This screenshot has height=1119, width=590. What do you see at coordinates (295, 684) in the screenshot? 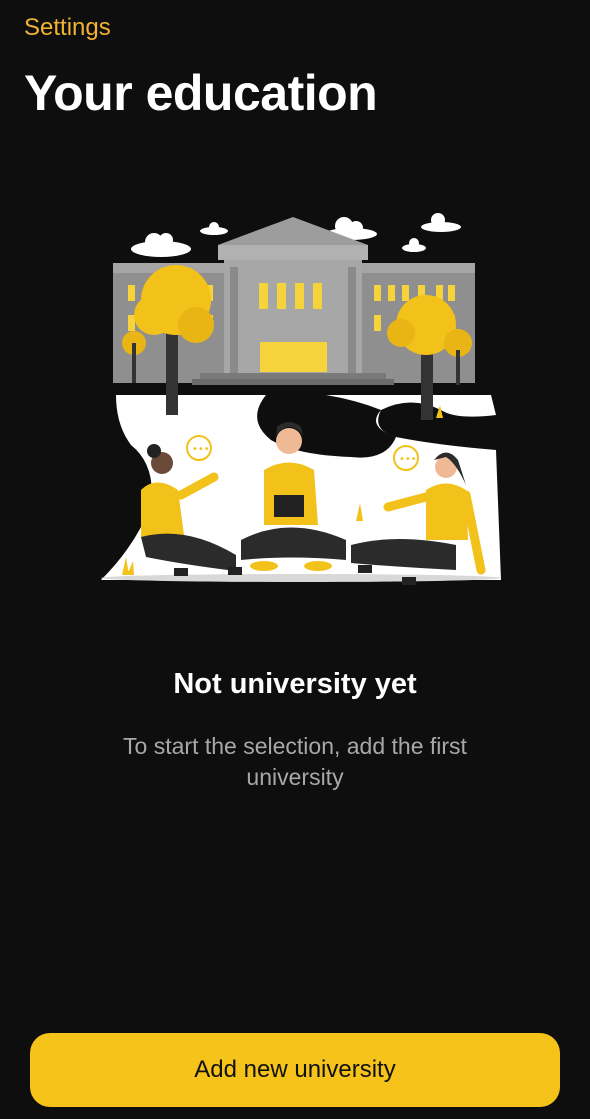
I see `empty-state-title: Not university yet` at bounding box center [295, 684].